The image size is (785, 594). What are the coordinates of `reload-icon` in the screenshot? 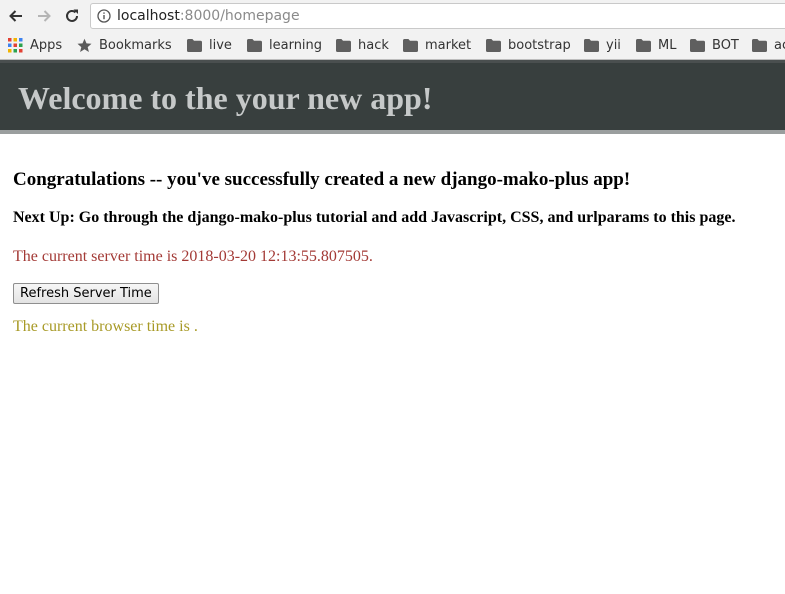 It's located at (72, 15).